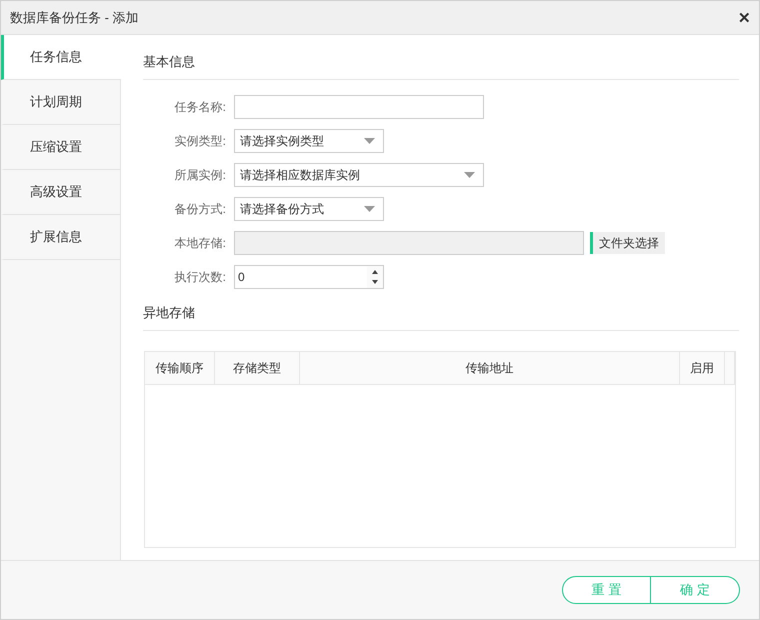  I want to click on dropdown-field: 请选择相应数据库实例, so click(359, 175).